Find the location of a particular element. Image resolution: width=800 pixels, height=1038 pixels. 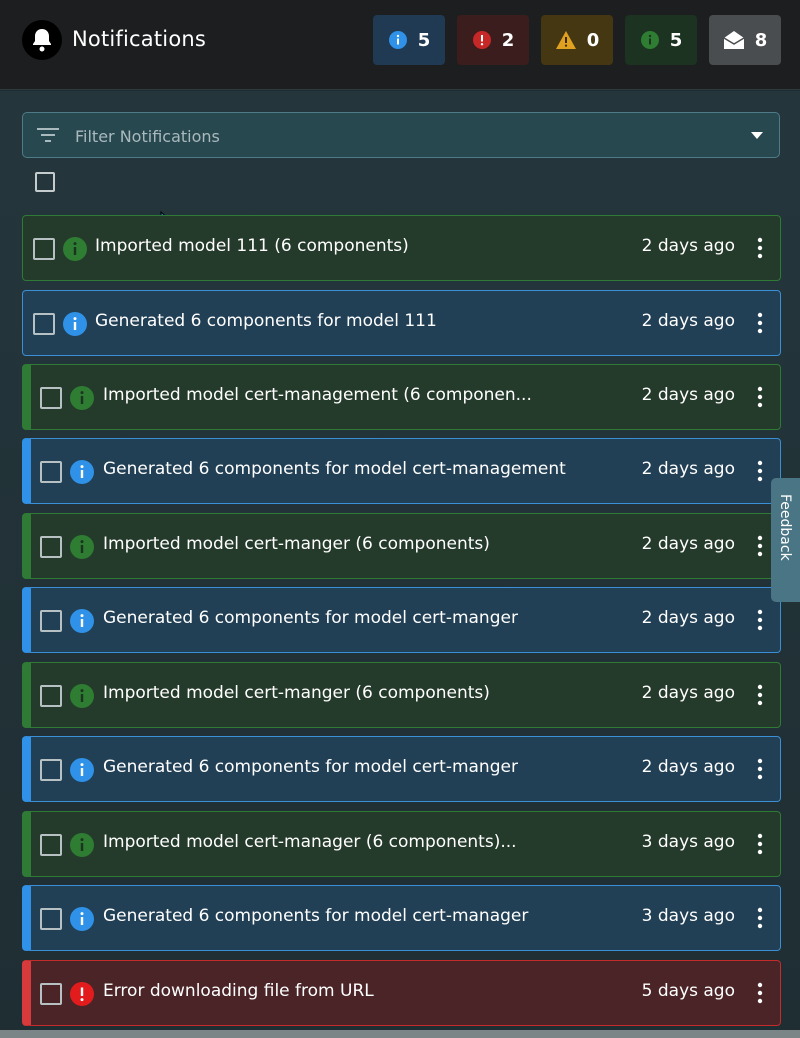

header: Notifications 5 2 0 5 8 is located at coordinates (400, 45).